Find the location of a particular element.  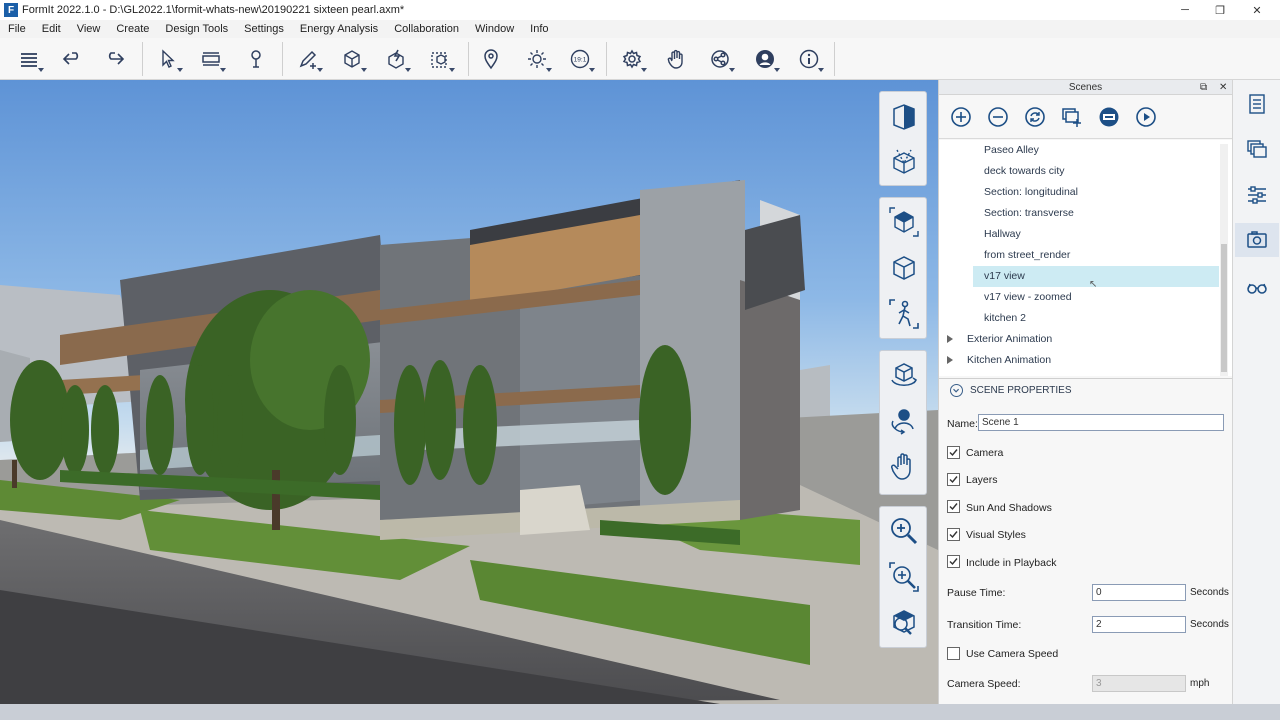

pause-time-unit: Seconds is located at coordinates (1209, 592).